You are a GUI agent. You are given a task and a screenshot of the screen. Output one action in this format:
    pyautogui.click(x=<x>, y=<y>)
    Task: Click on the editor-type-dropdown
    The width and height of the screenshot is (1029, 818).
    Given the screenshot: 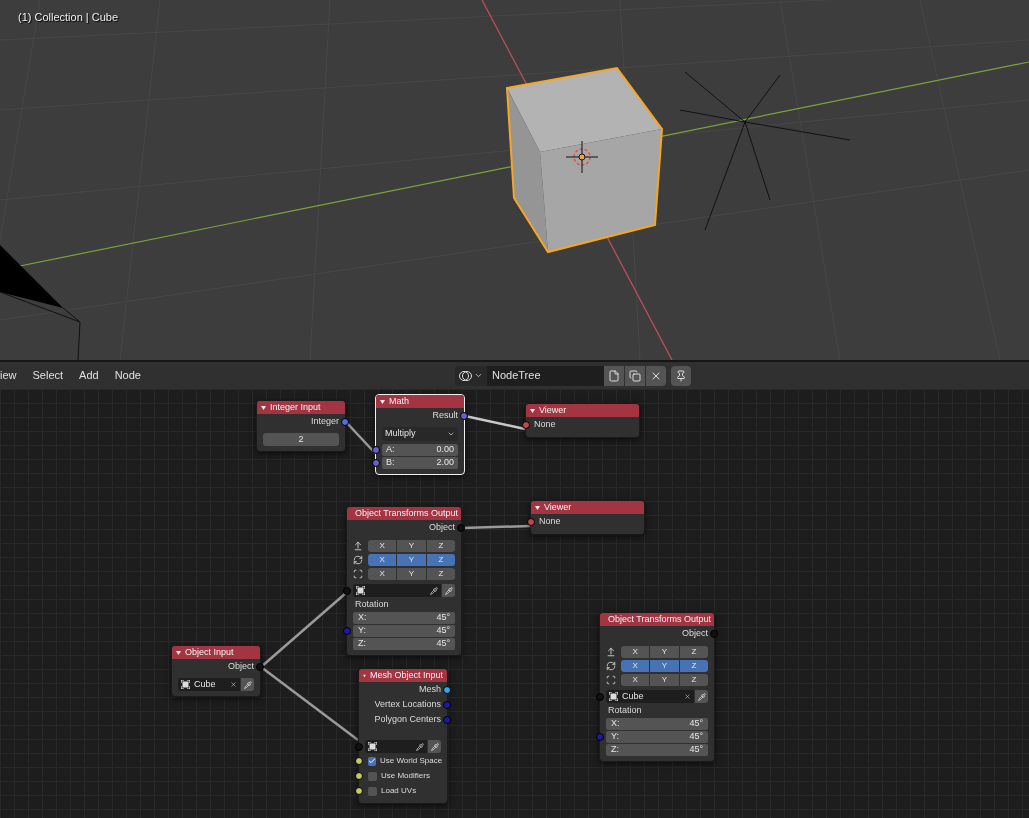 What is the action you would take?
    pyautogui.click(x=471, y=375)
    